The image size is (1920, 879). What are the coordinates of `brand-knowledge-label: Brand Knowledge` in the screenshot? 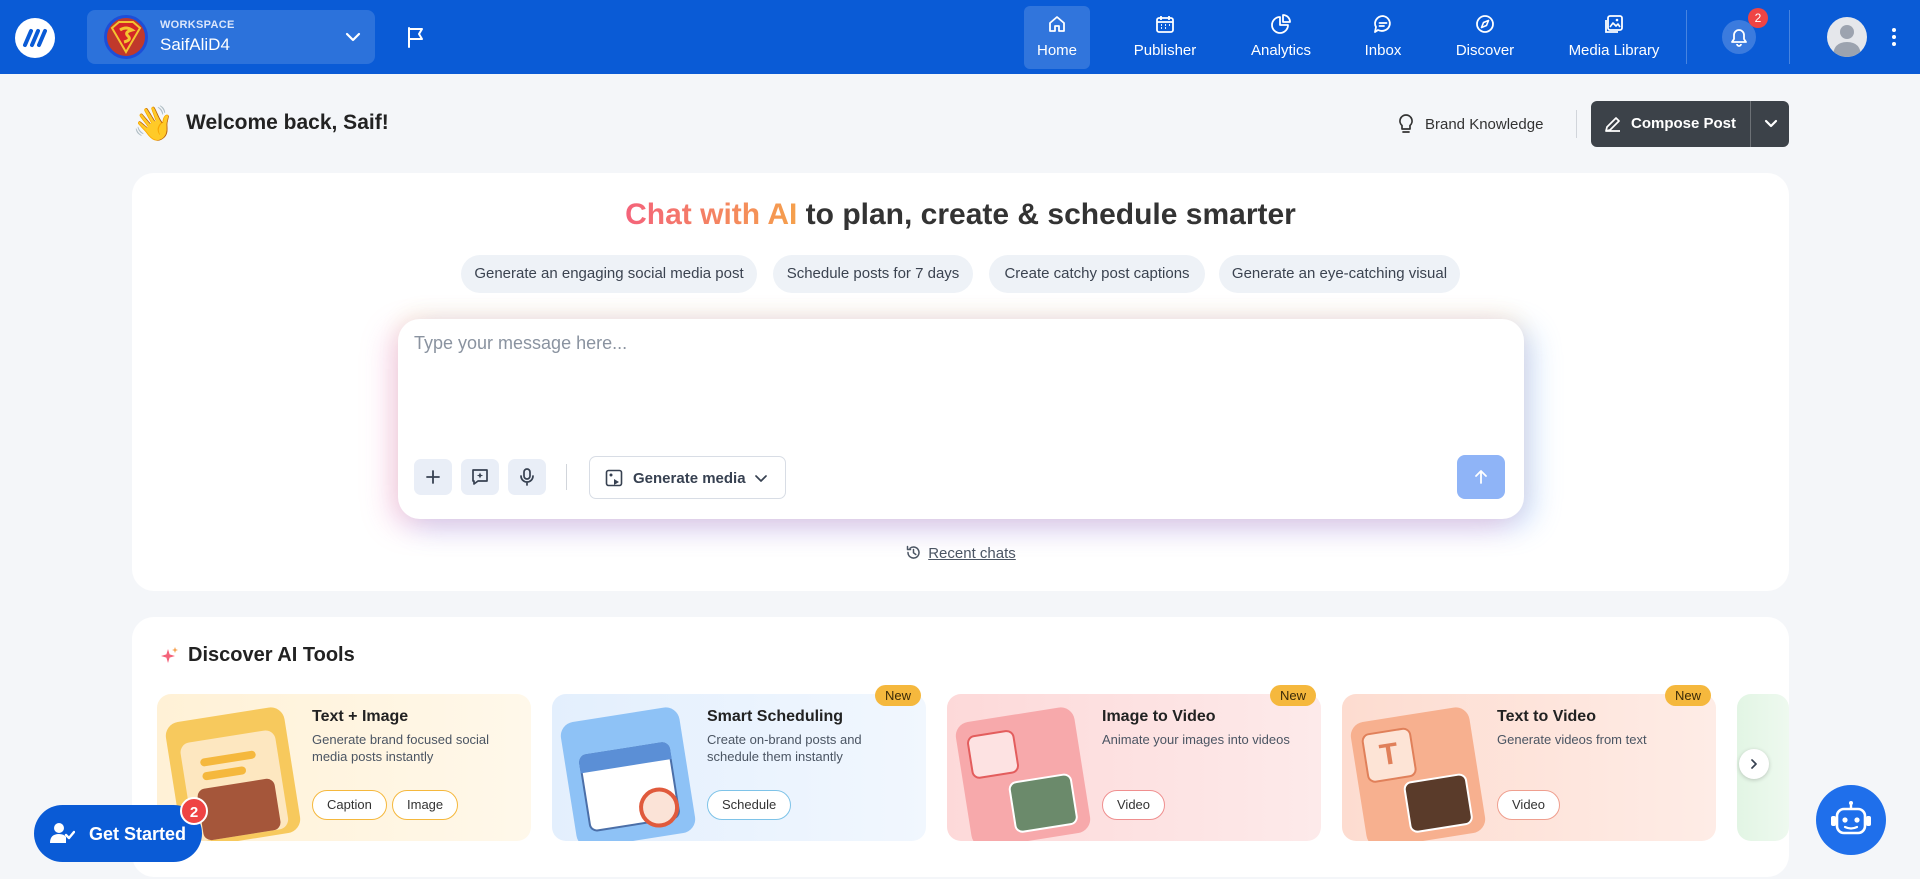 It's located at (1484, 124).